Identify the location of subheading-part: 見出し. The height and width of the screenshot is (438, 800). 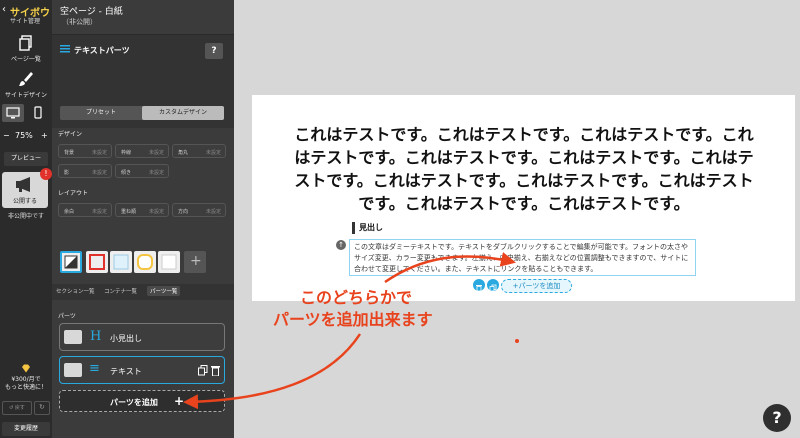
(367, 228).